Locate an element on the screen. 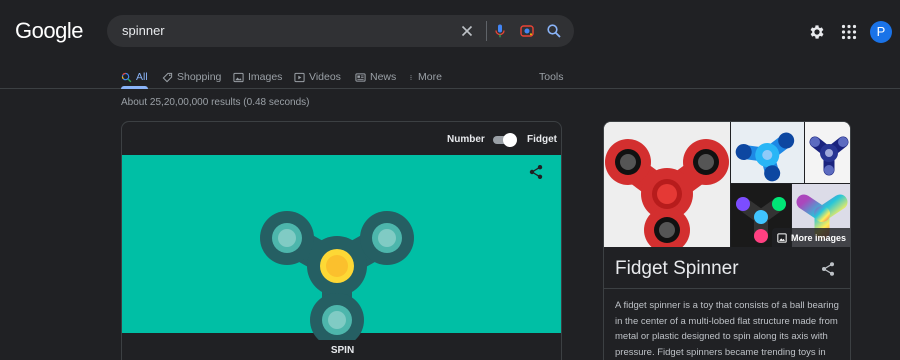 This screenshot has height=360, width=900. search-divider is located at coordinates (486, 31).